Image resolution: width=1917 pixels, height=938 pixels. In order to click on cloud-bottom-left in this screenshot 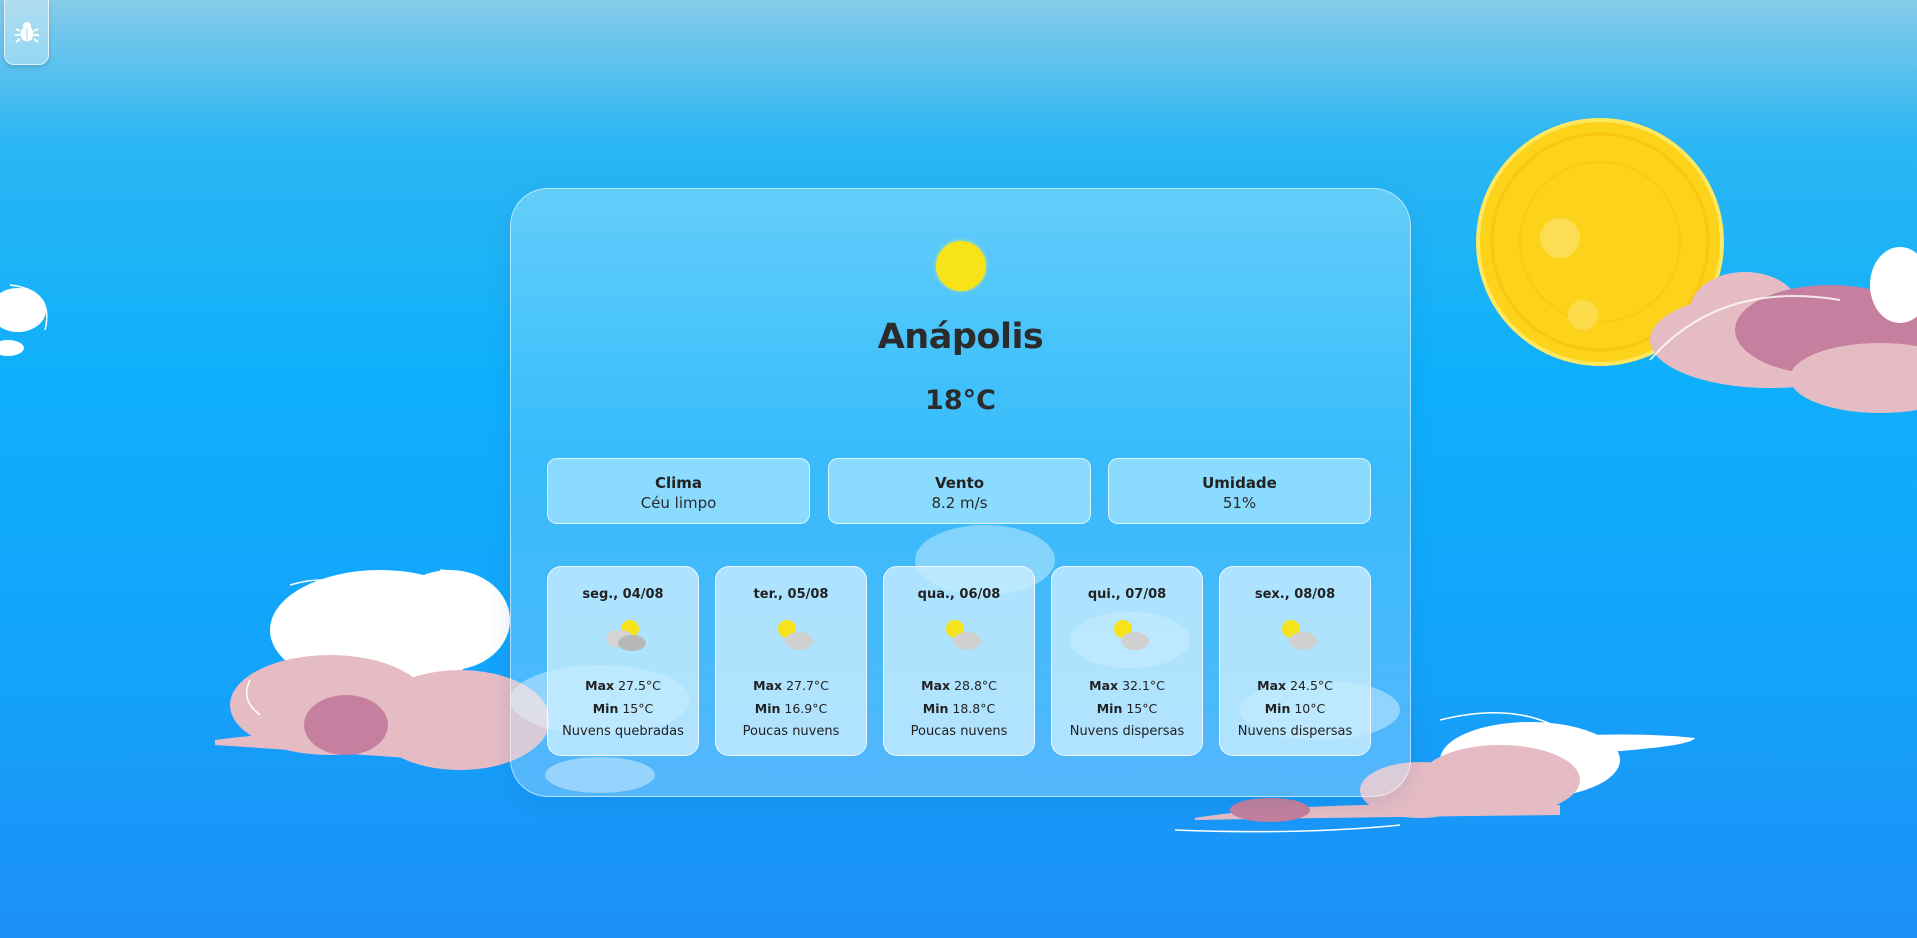, I will do `click(382, 669)`.